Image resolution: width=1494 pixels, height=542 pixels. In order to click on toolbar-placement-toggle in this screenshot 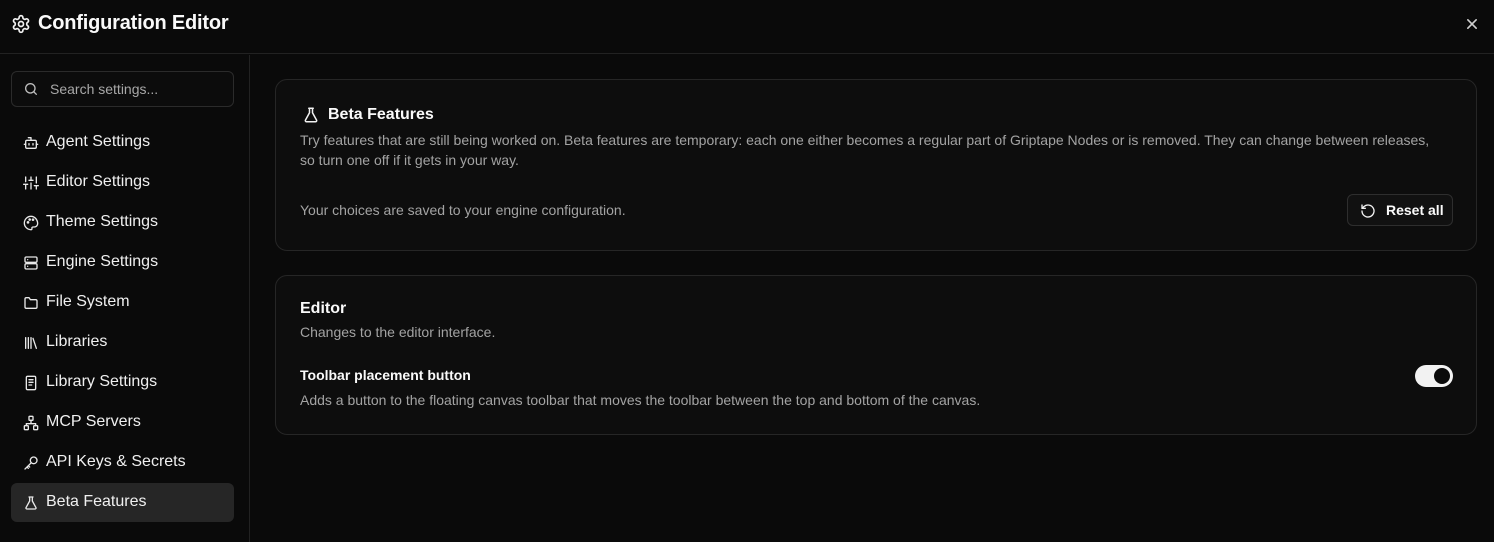, I will do `click(1434, 376)`.